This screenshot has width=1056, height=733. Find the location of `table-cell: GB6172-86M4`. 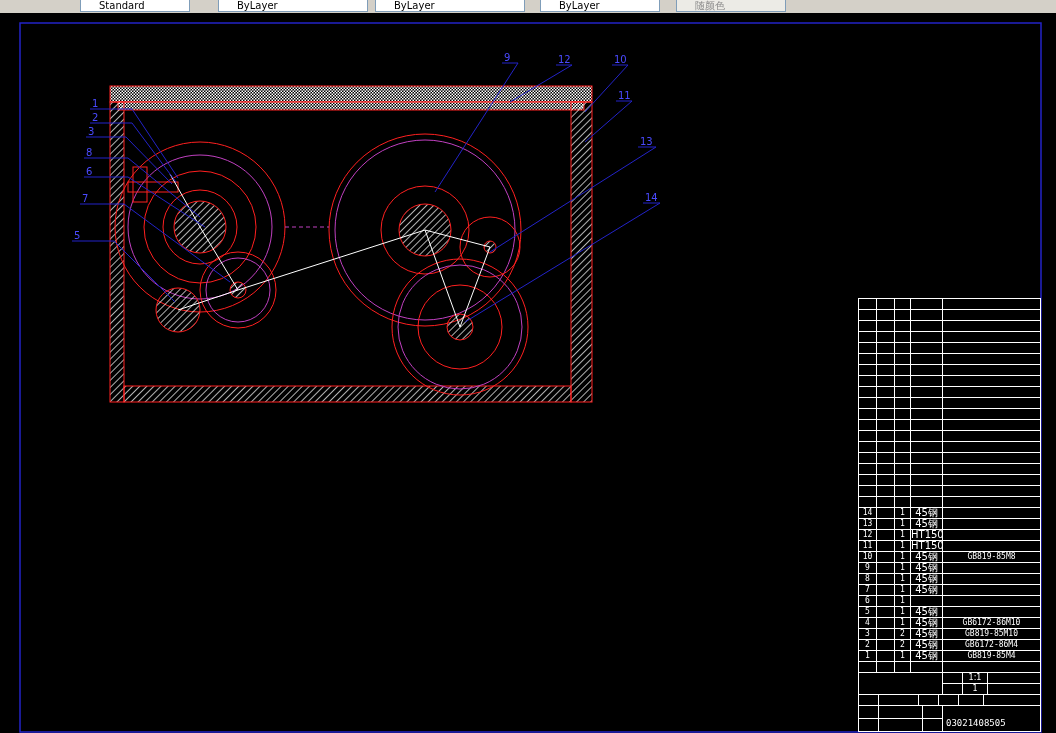

table-cell: GB6172-86M4 is located at coordinates (992, 645).